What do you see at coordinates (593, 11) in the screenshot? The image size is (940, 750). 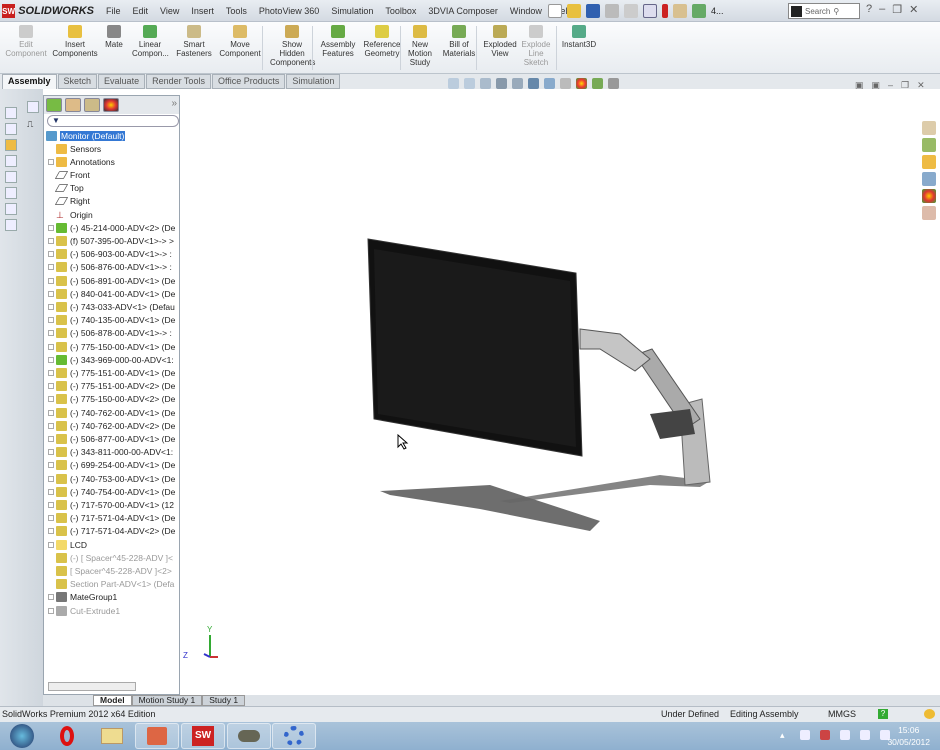 I see `save-icon` at bounding box center [593, 11].